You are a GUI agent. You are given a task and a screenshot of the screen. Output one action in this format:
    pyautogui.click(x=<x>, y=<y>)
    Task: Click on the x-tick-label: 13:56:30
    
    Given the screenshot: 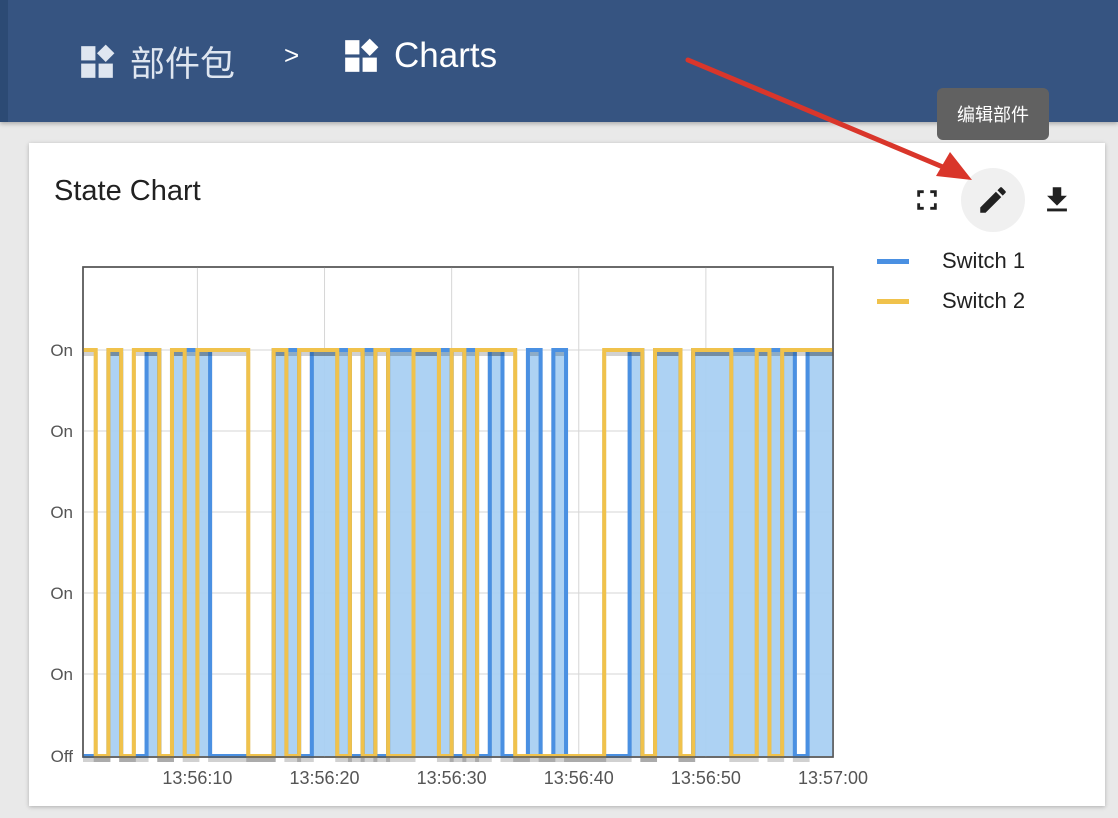 What is the action you would take?
    pyautogui.click(x=452, y=778)
    